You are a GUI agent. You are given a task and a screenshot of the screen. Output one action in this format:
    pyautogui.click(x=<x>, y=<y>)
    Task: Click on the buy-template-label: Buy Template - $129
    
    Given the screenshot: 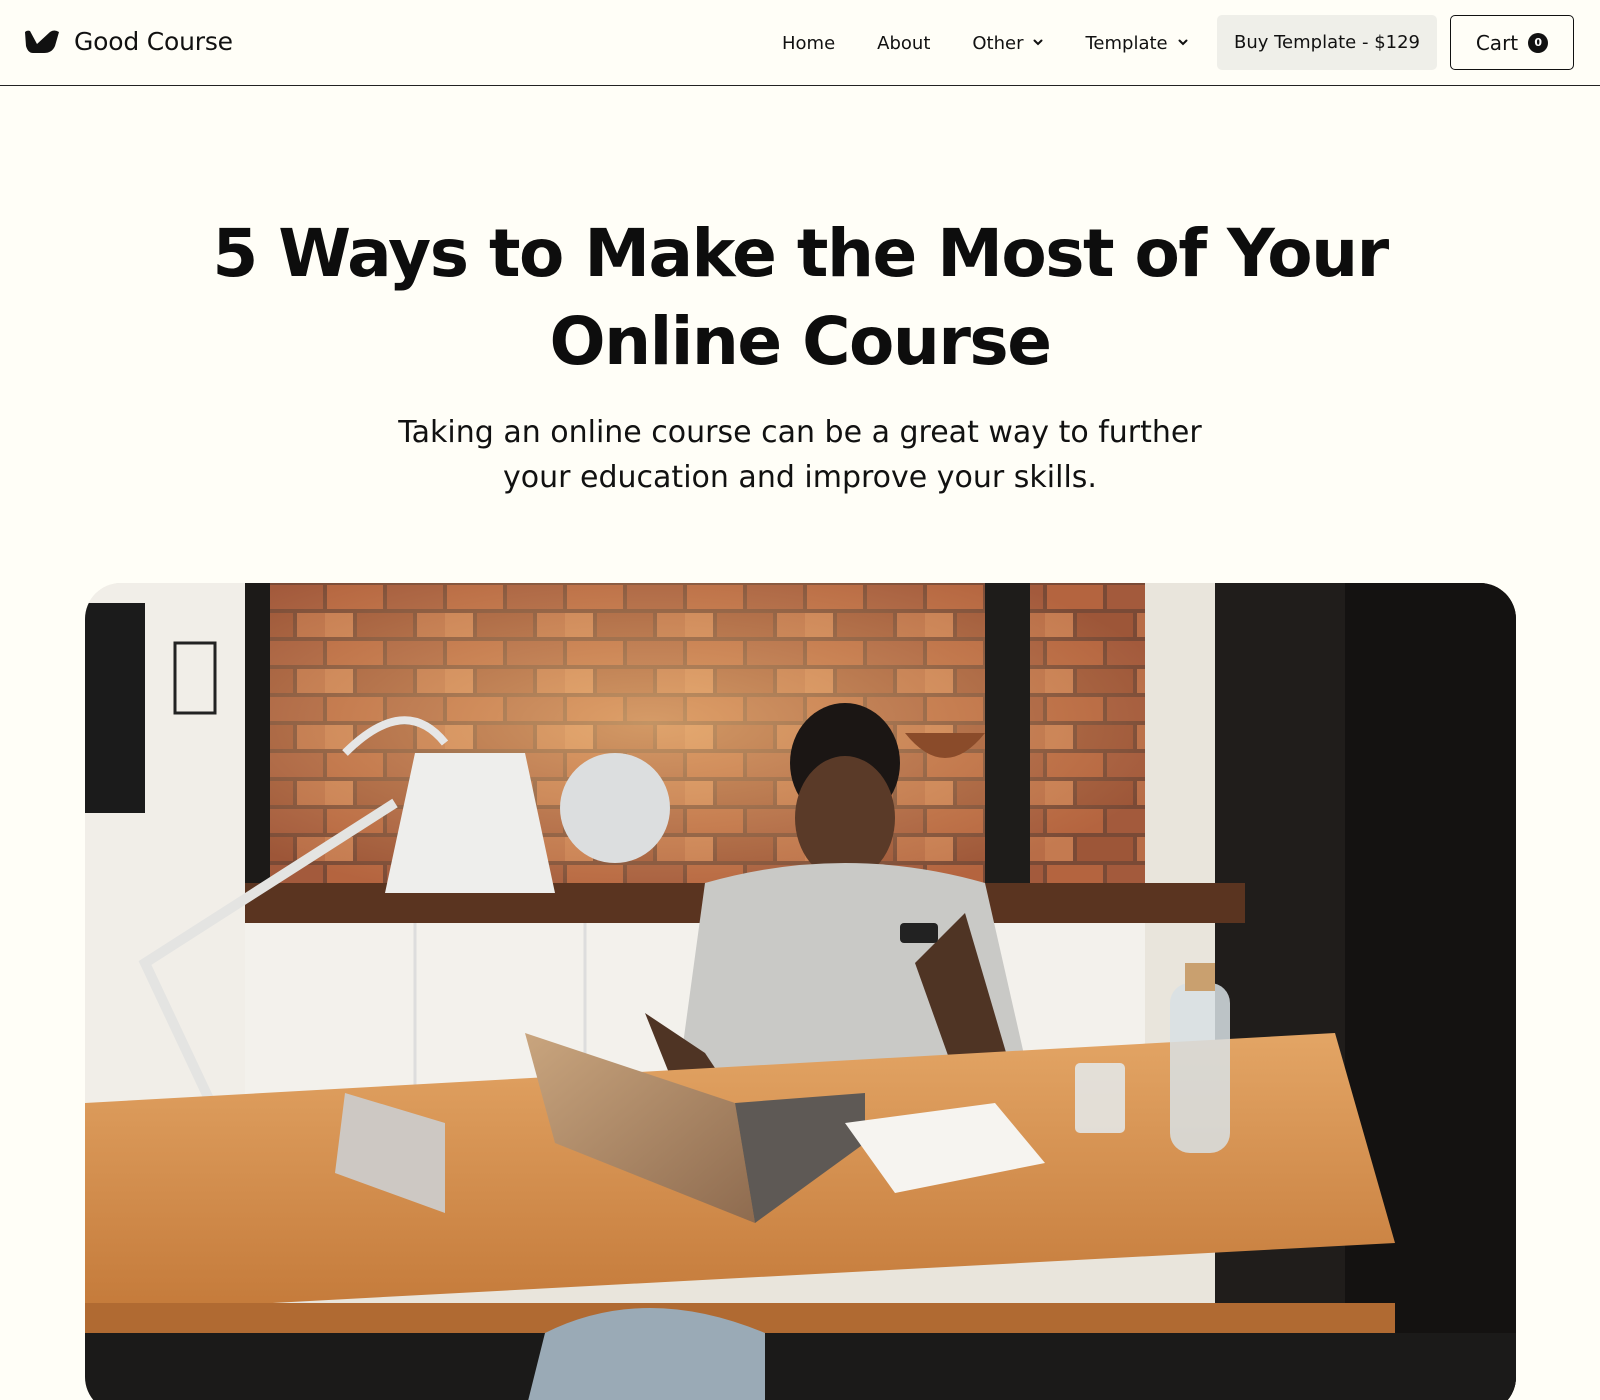 What is the action you would take?
    pyautogui.click(x=1326, y=42)
    